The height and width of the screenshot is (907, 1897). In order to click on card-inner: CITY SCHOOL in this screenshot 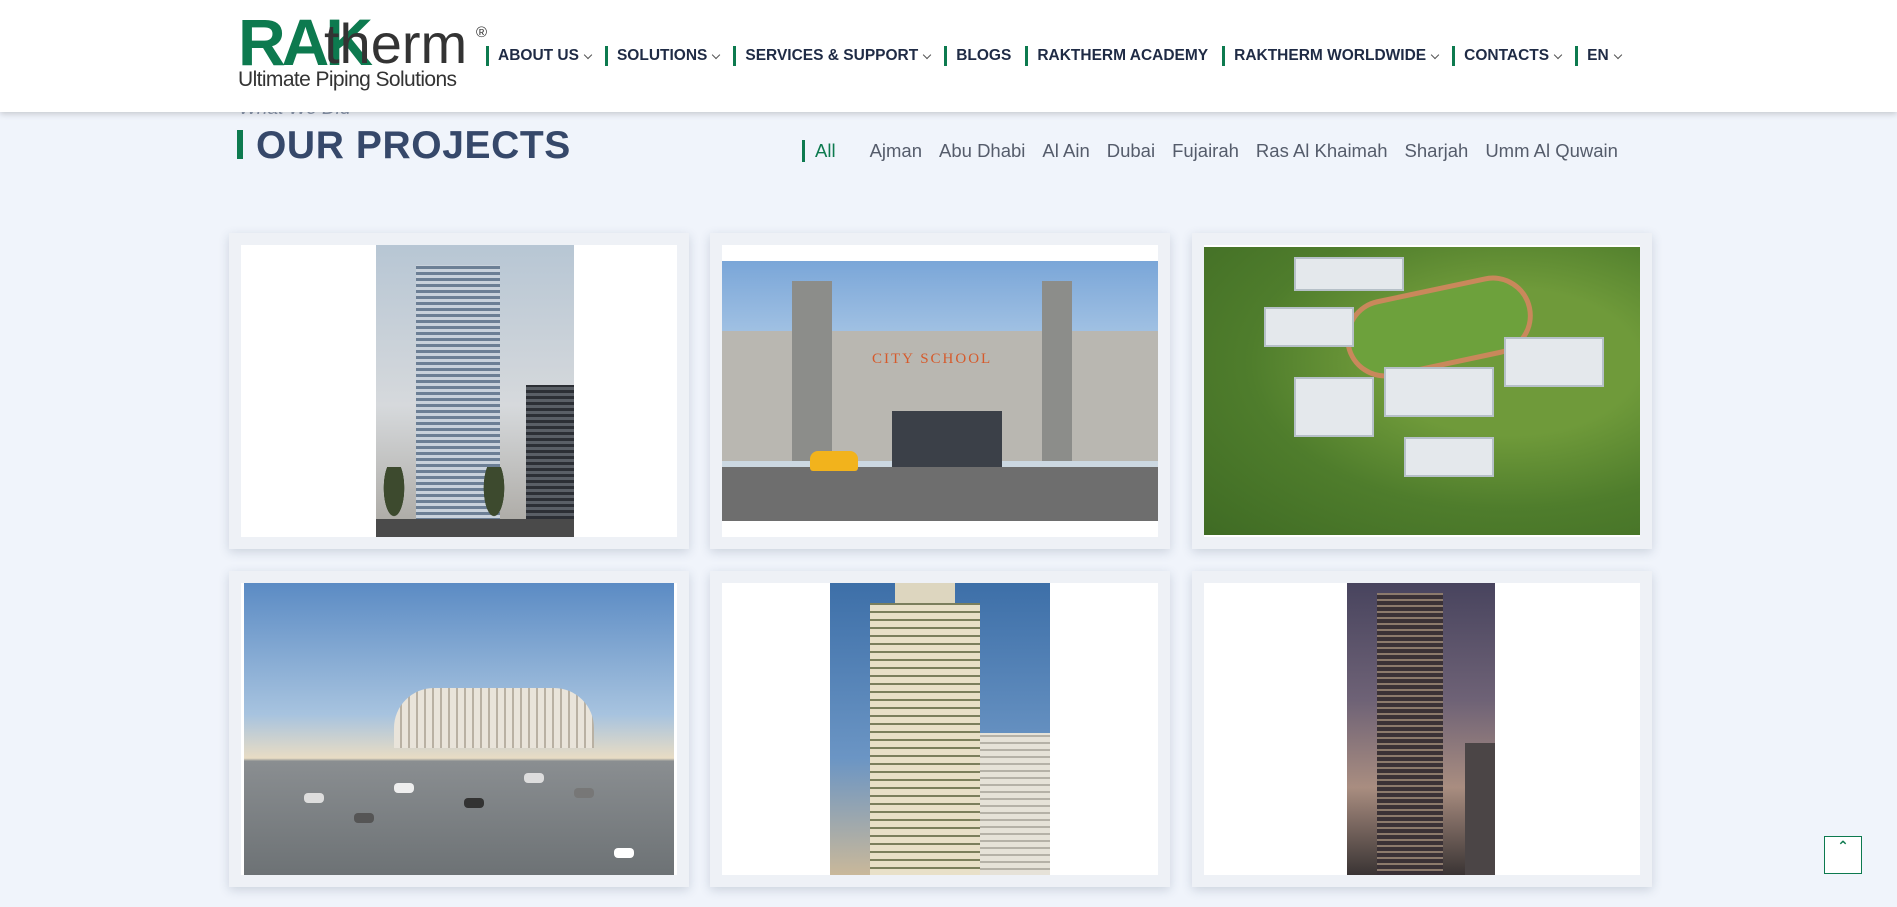, I will do `click(940, 391)`.